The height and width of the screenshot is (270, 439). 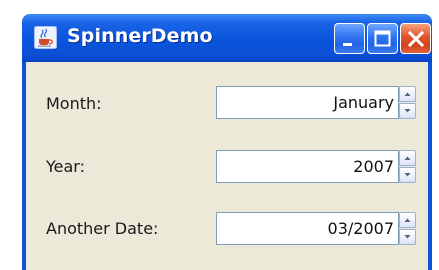 I want to click on close-icon, so click(x=416, y=39).